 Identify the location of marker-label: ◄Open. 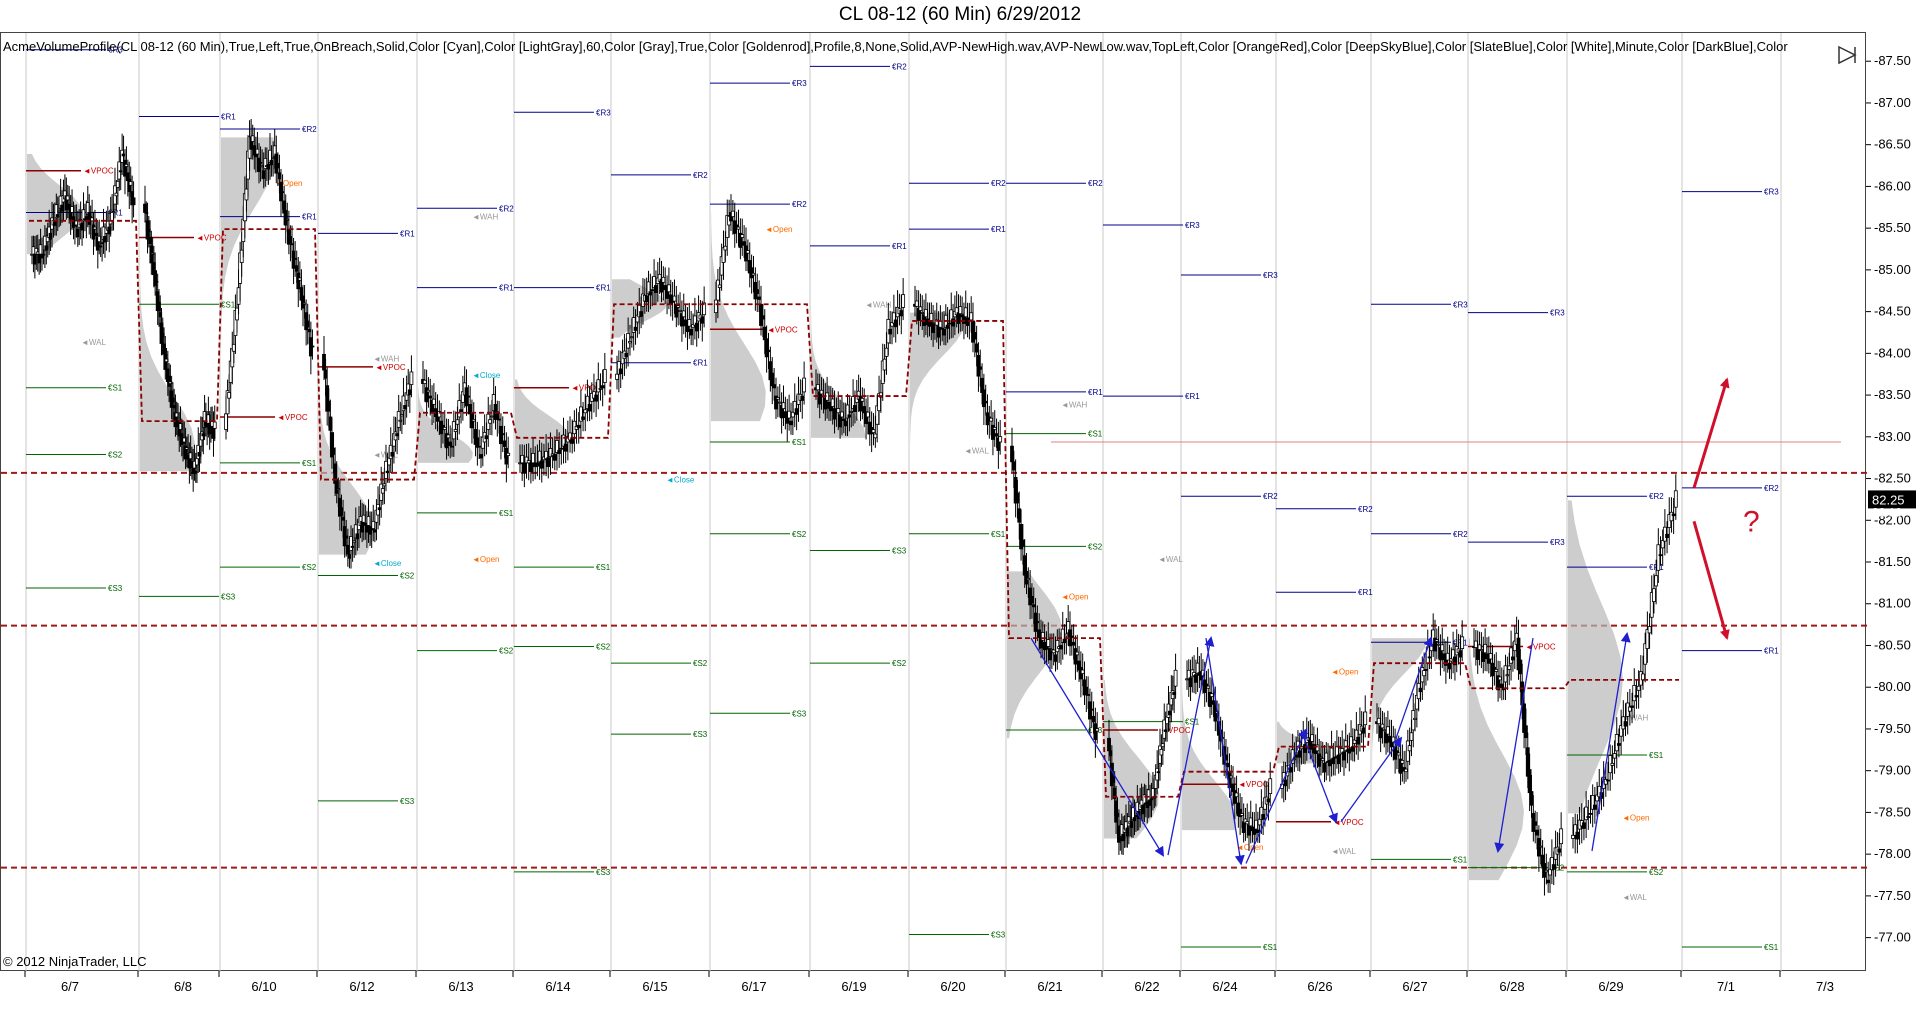
(486, 559).